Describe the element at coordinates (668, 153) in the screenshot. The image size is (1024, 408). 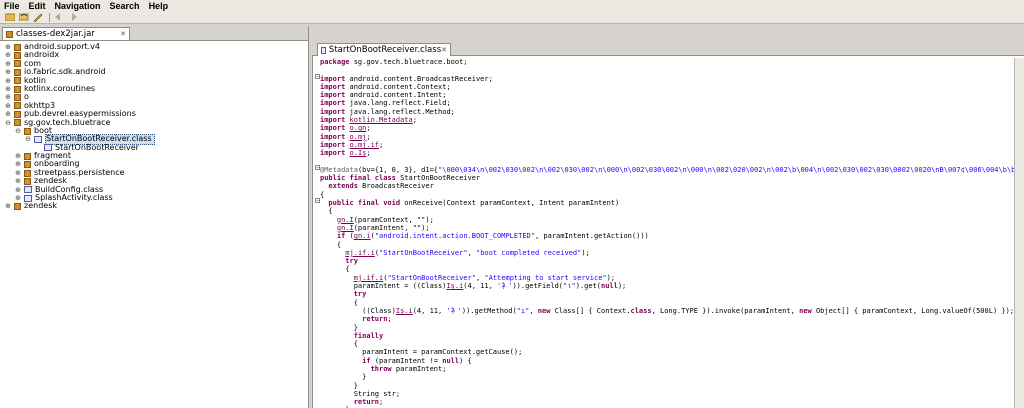
I see `code-line: import o.Iş;` at that location.